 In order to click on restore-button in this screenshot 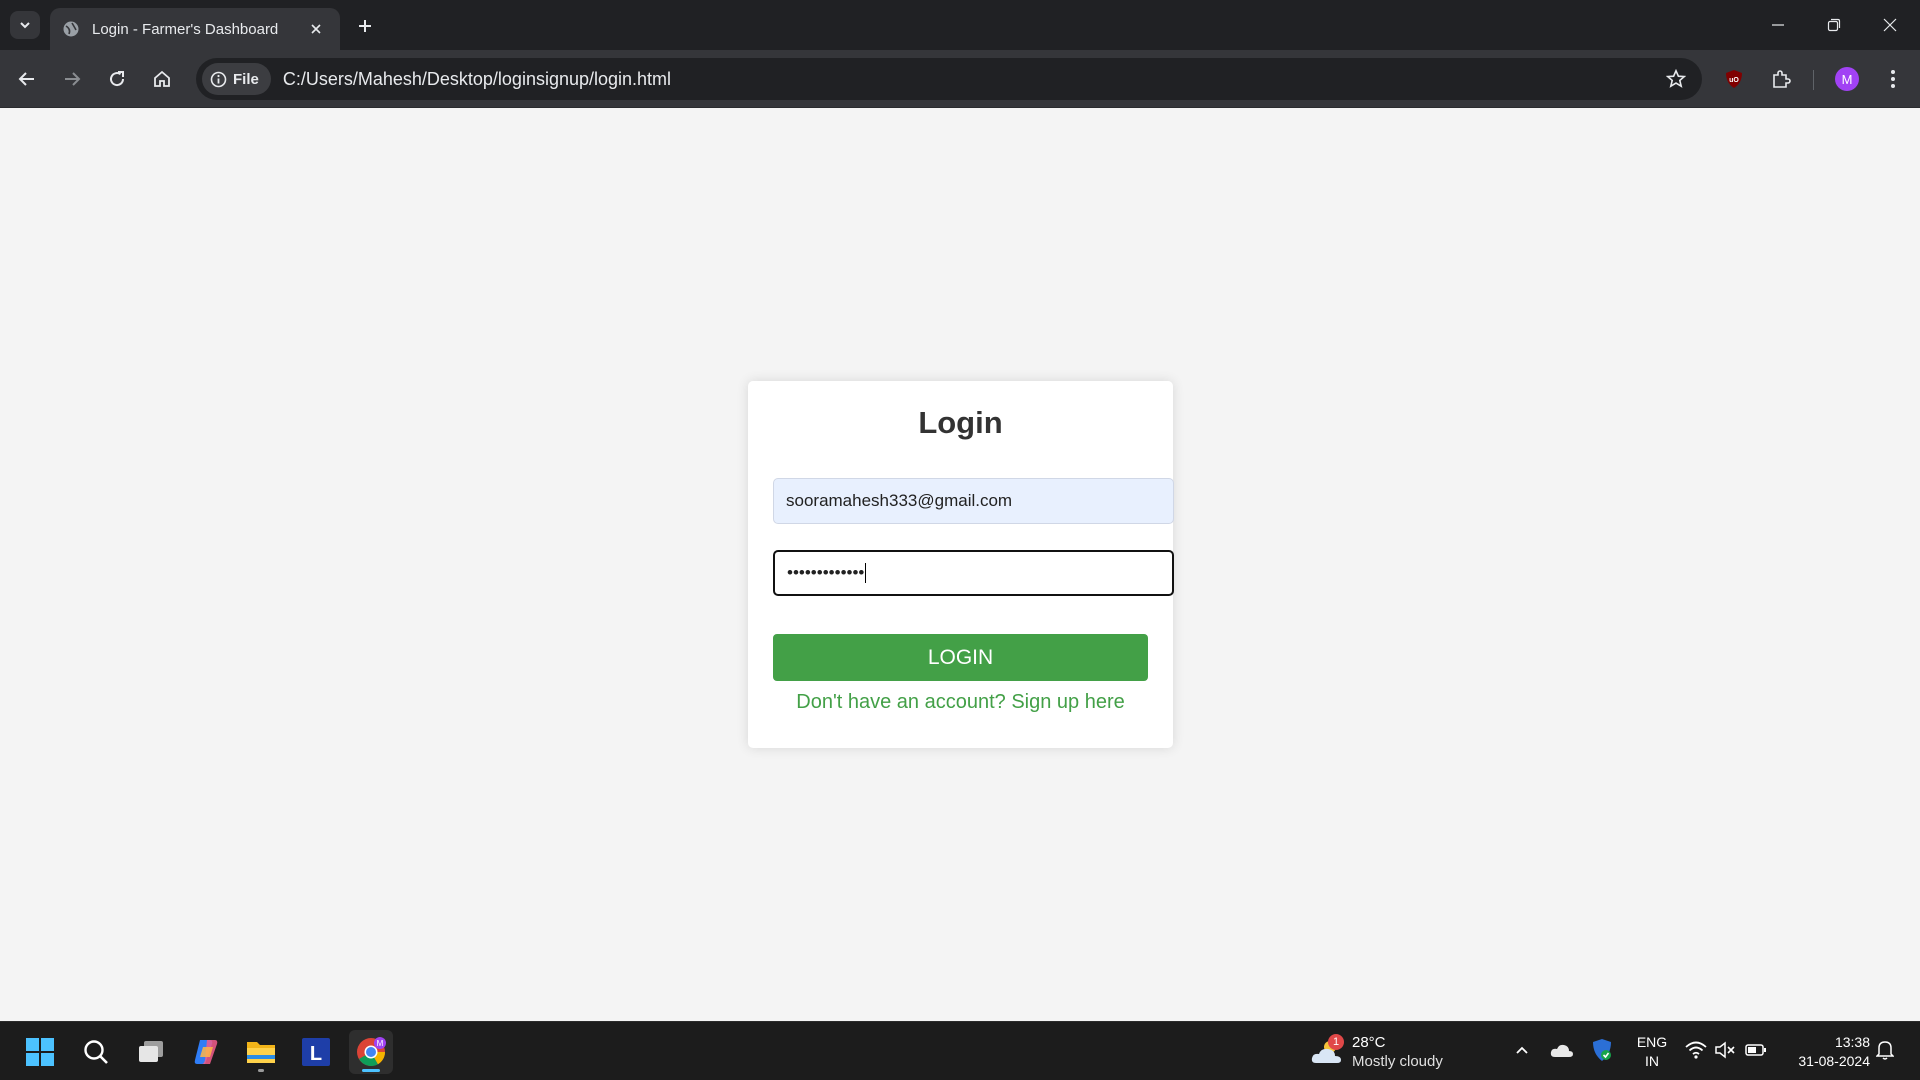, I will do `click(1834, 25)`.